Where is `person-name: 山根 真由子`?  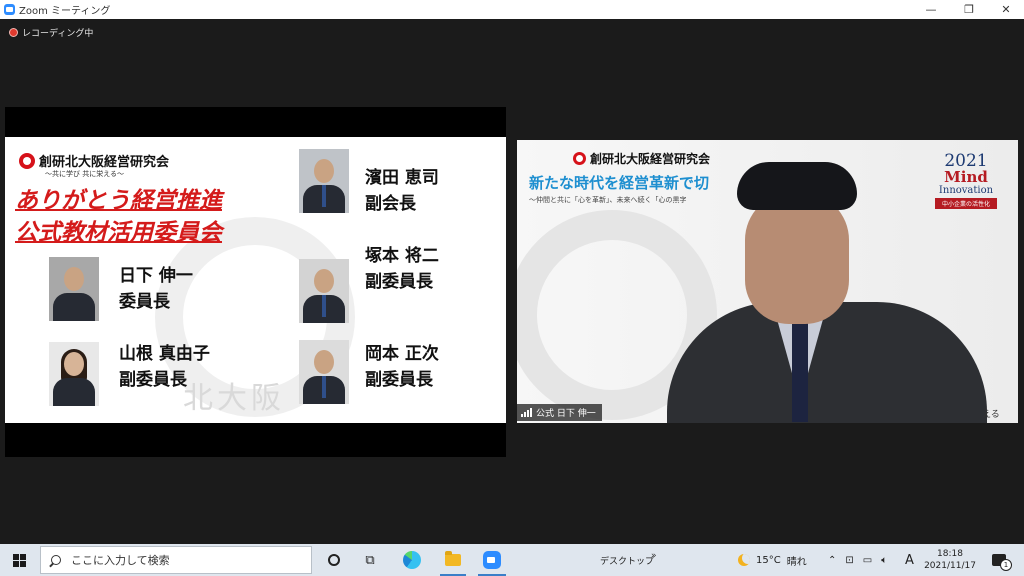
person-name: 山根 真由子 is located at coordinates (164, 354).